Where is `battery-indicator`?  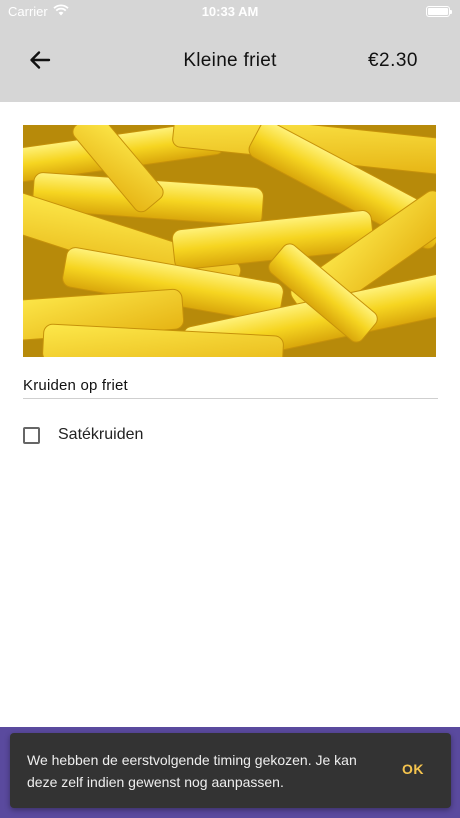 battery-indicator is located at coordinates (439, 11).